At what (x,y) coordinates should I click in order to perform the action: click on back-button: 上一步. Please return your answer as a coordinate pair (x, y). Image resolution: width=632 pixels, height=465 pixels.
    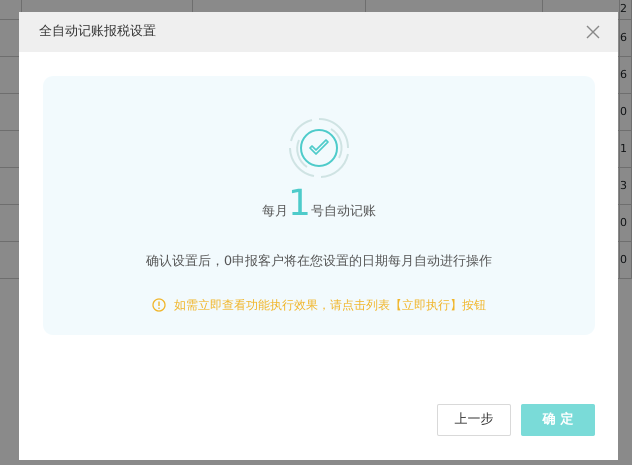
    Looking at the image, I should click on (474, 420).